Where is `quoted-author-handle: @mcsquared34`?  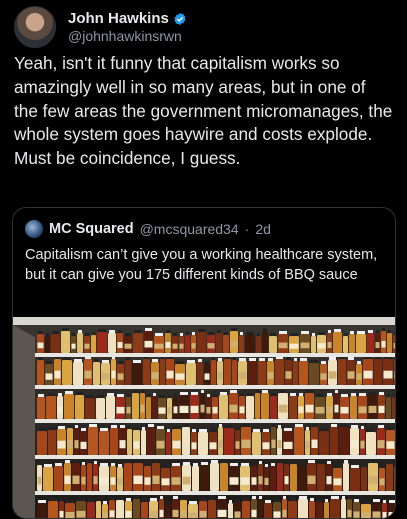 quoted-author-handle: @mcsquared34 is located at coordinates (189, 229).